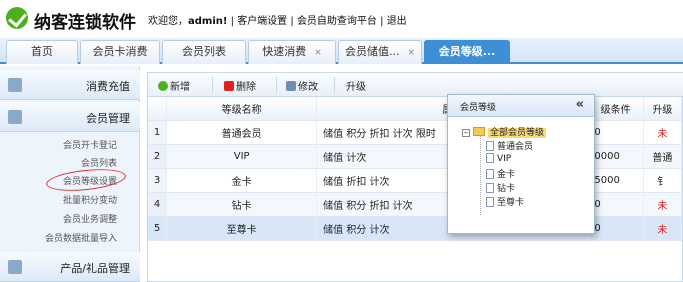 The height and width of the screenshot is (282, 683). What do you see at coordinates (70, 85) in the screenshot?
I see `sidebar-section-recharge: 消费充值` at bounding box center [70, 85].